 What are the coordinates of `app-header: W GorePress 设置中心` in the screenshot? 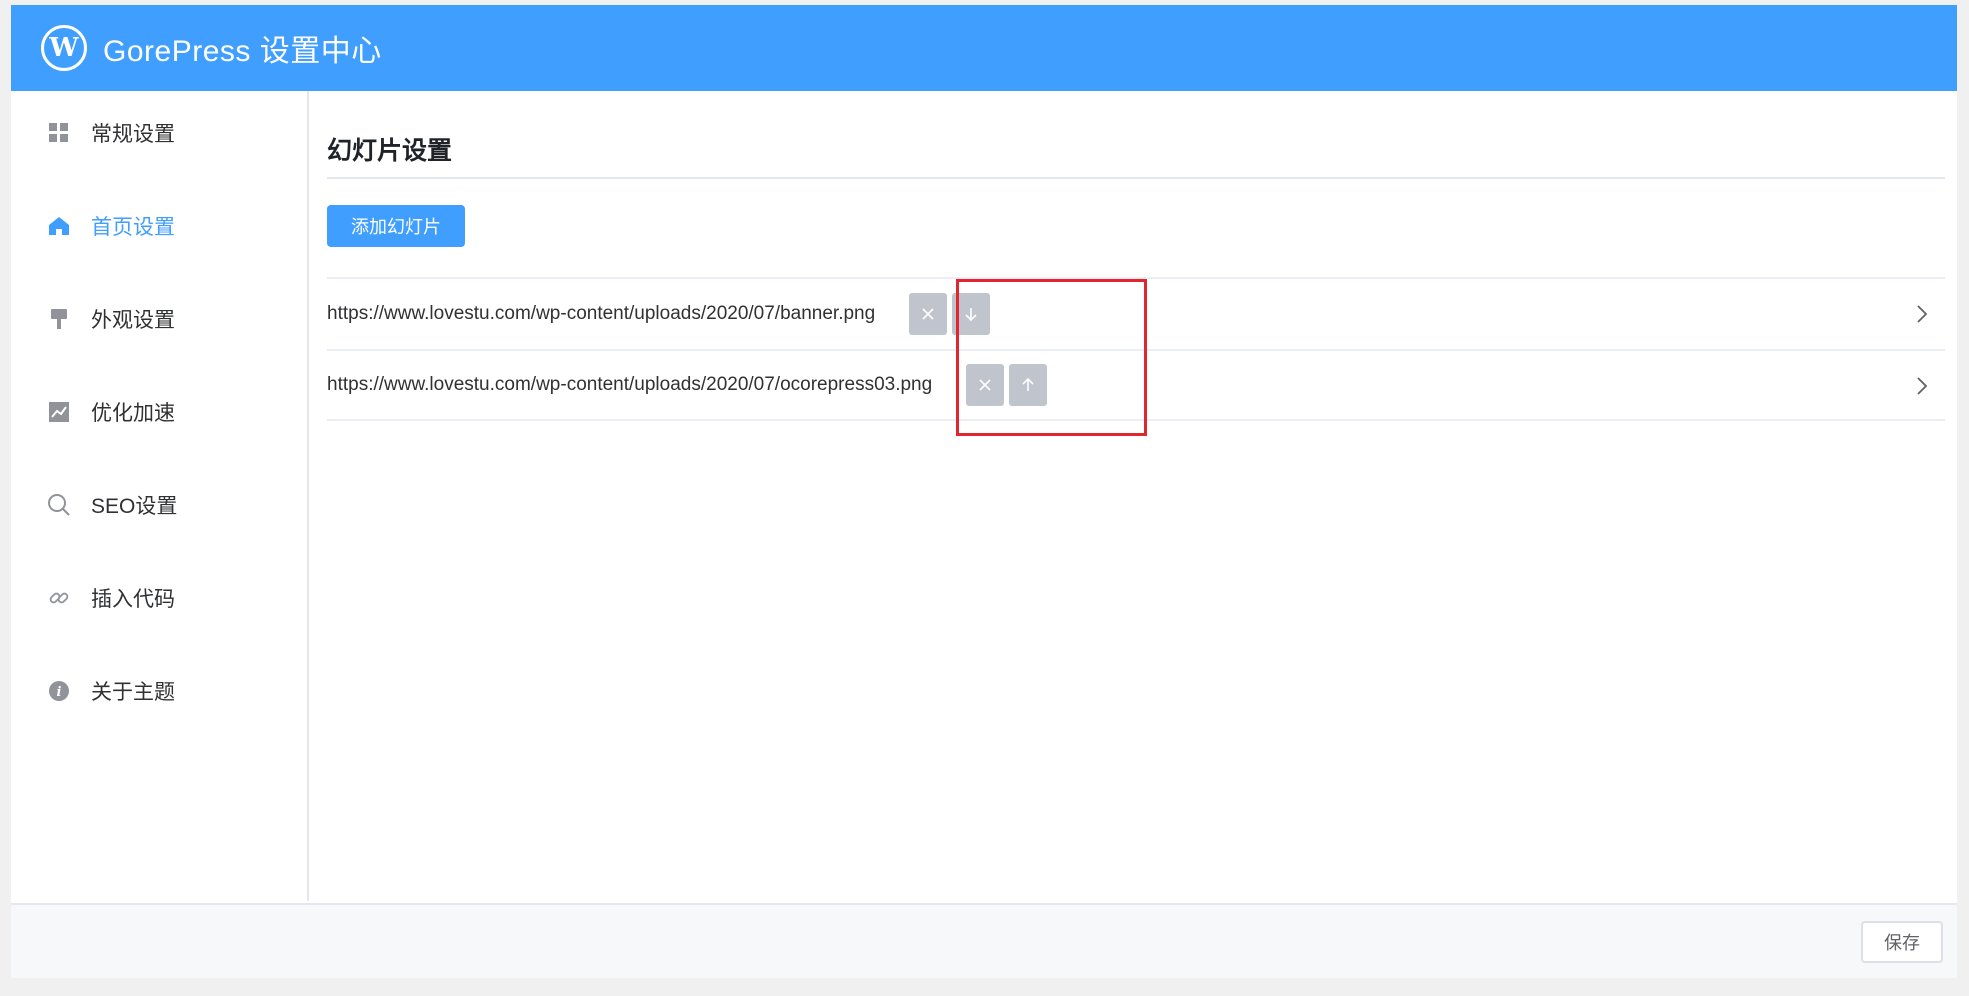 It's located at (984, 48).